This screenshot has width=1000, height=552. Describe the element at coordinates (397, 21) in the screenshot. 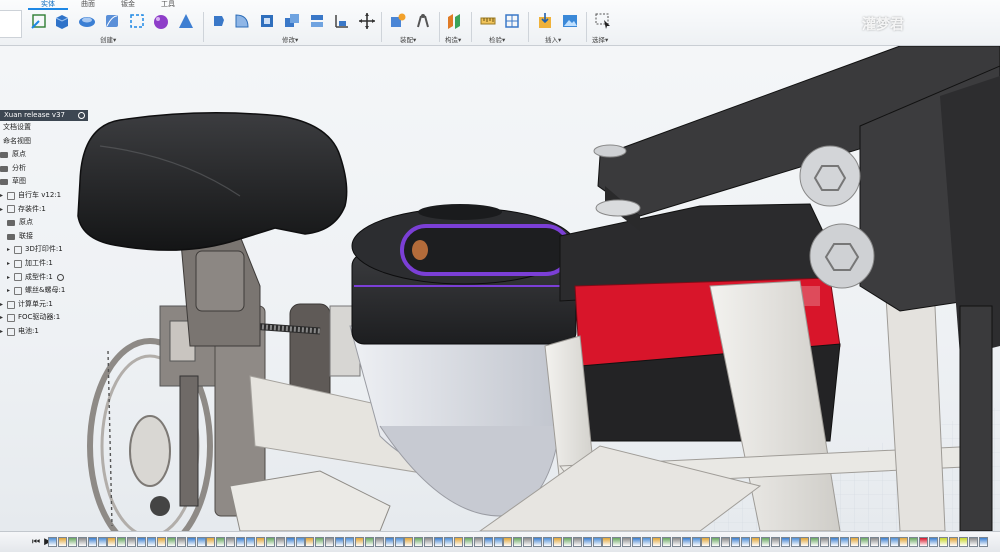

I see `new-component-icon` at that location.